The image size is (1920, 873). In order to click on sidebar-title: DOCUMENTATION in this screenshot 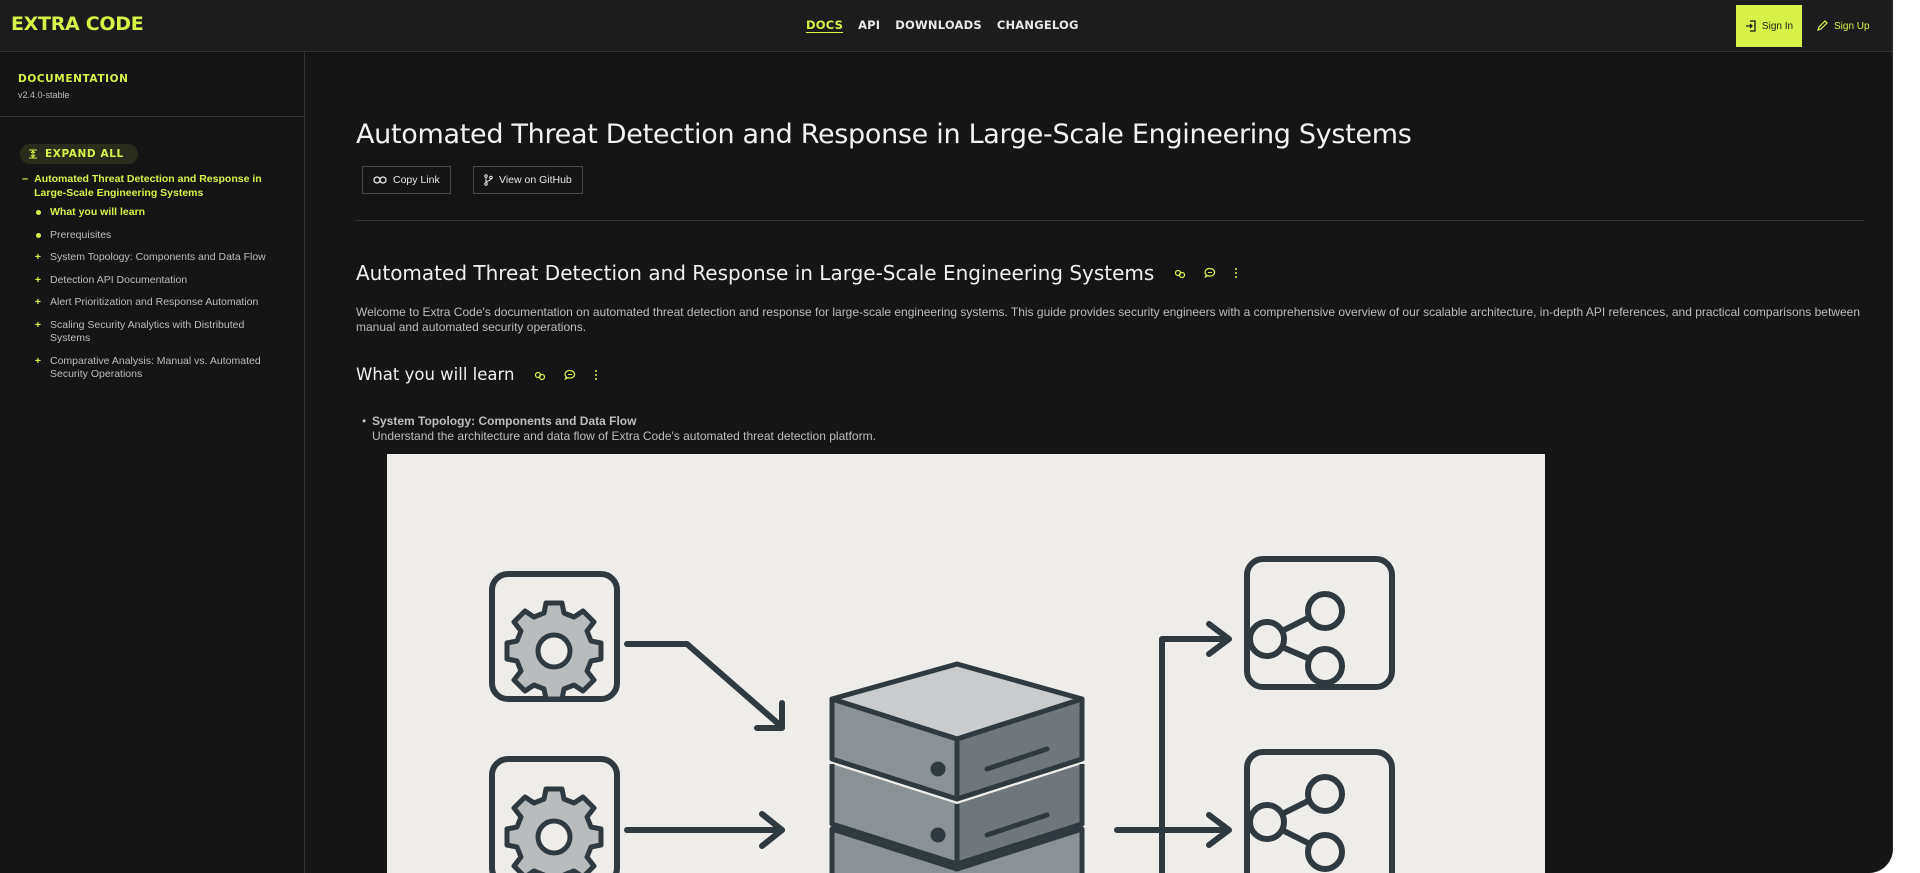, I will do `click(73, 79)`.